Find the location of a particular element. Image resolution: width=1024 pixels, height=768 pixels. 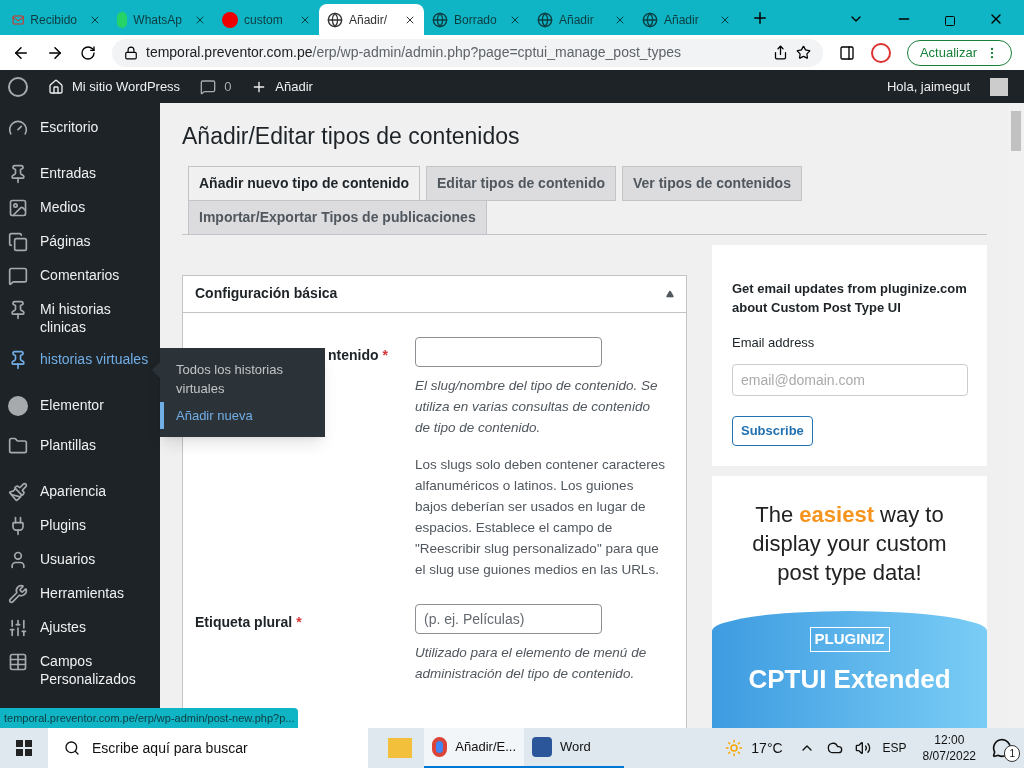

tab-title: custom is located at coordinates (263, 20).